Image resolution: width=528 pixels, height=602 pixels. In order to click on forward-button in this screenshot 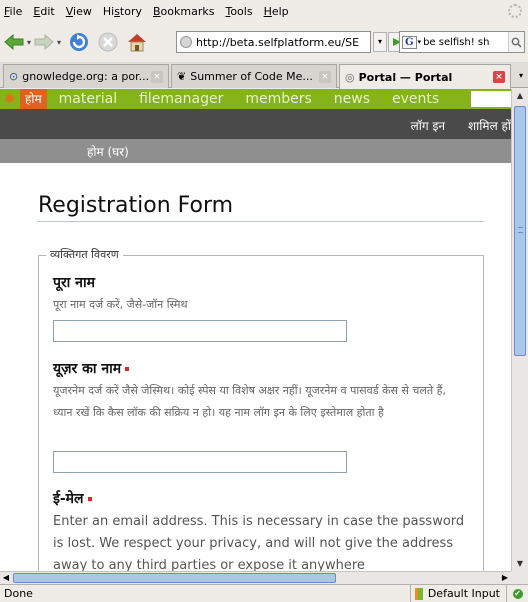, I will do `click(44, 42)`.